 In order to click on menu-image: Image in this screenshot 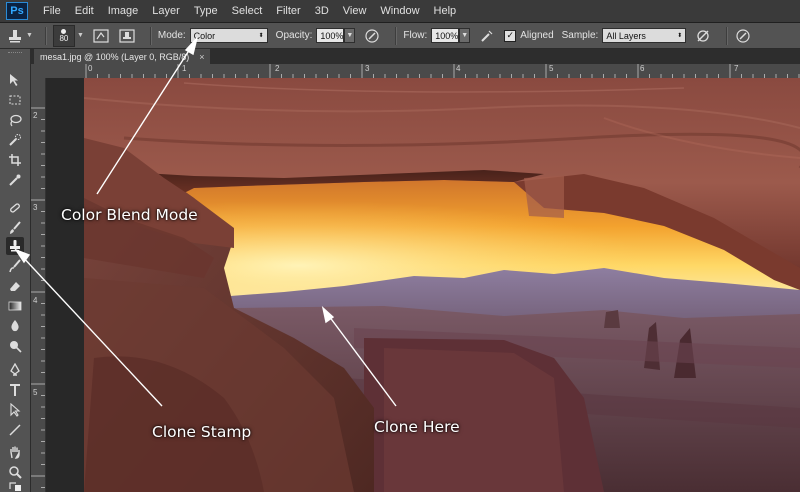, I will do `click(123, 11)`.